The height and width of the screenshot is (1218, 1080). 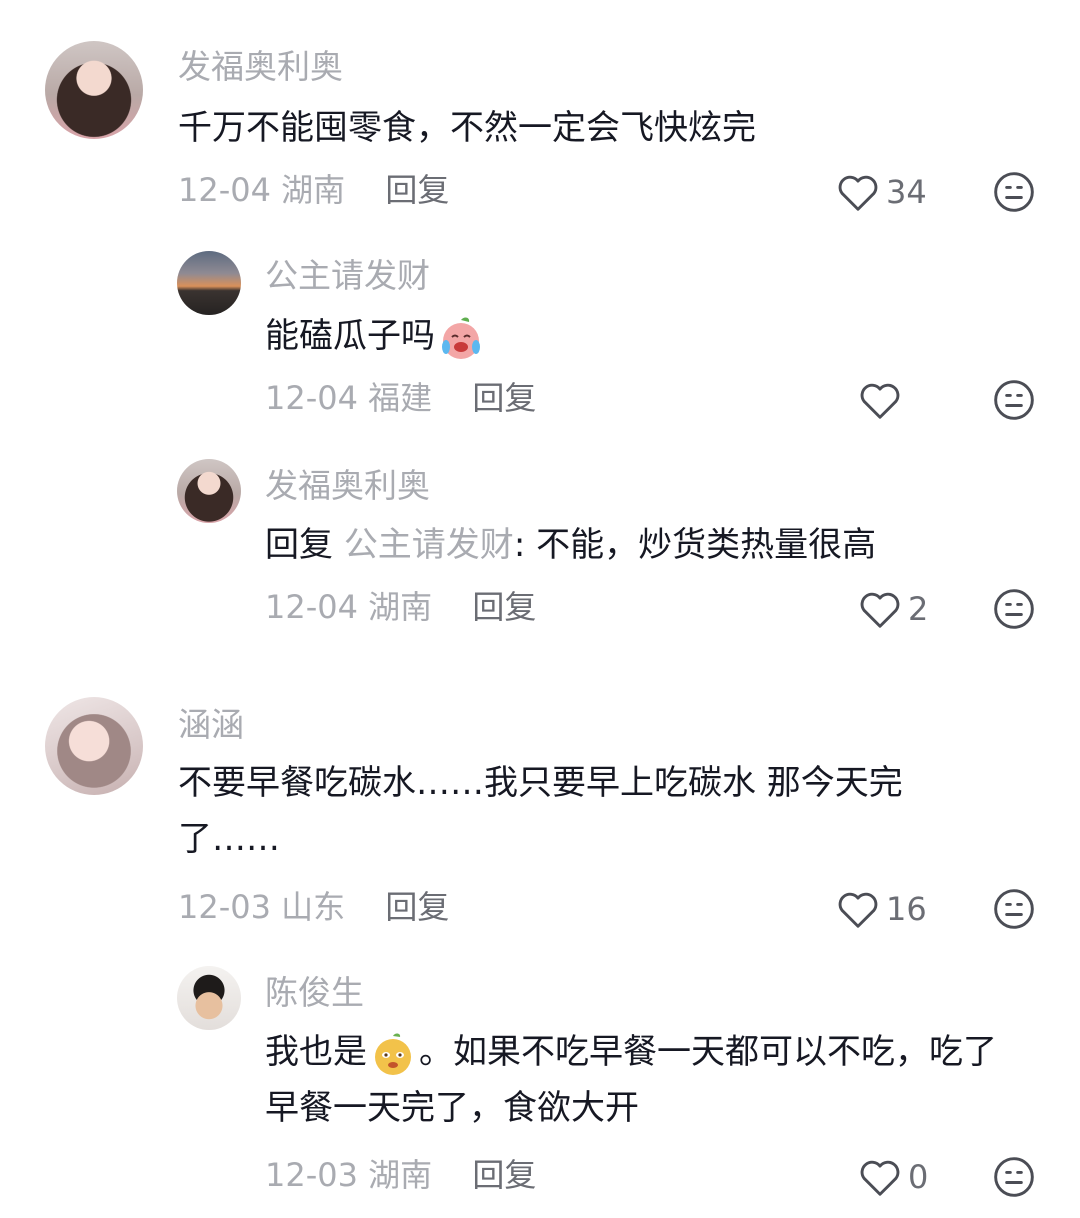 I want to click on comment-meta: 12-04 福建 回复, so click(x=400, y=398).